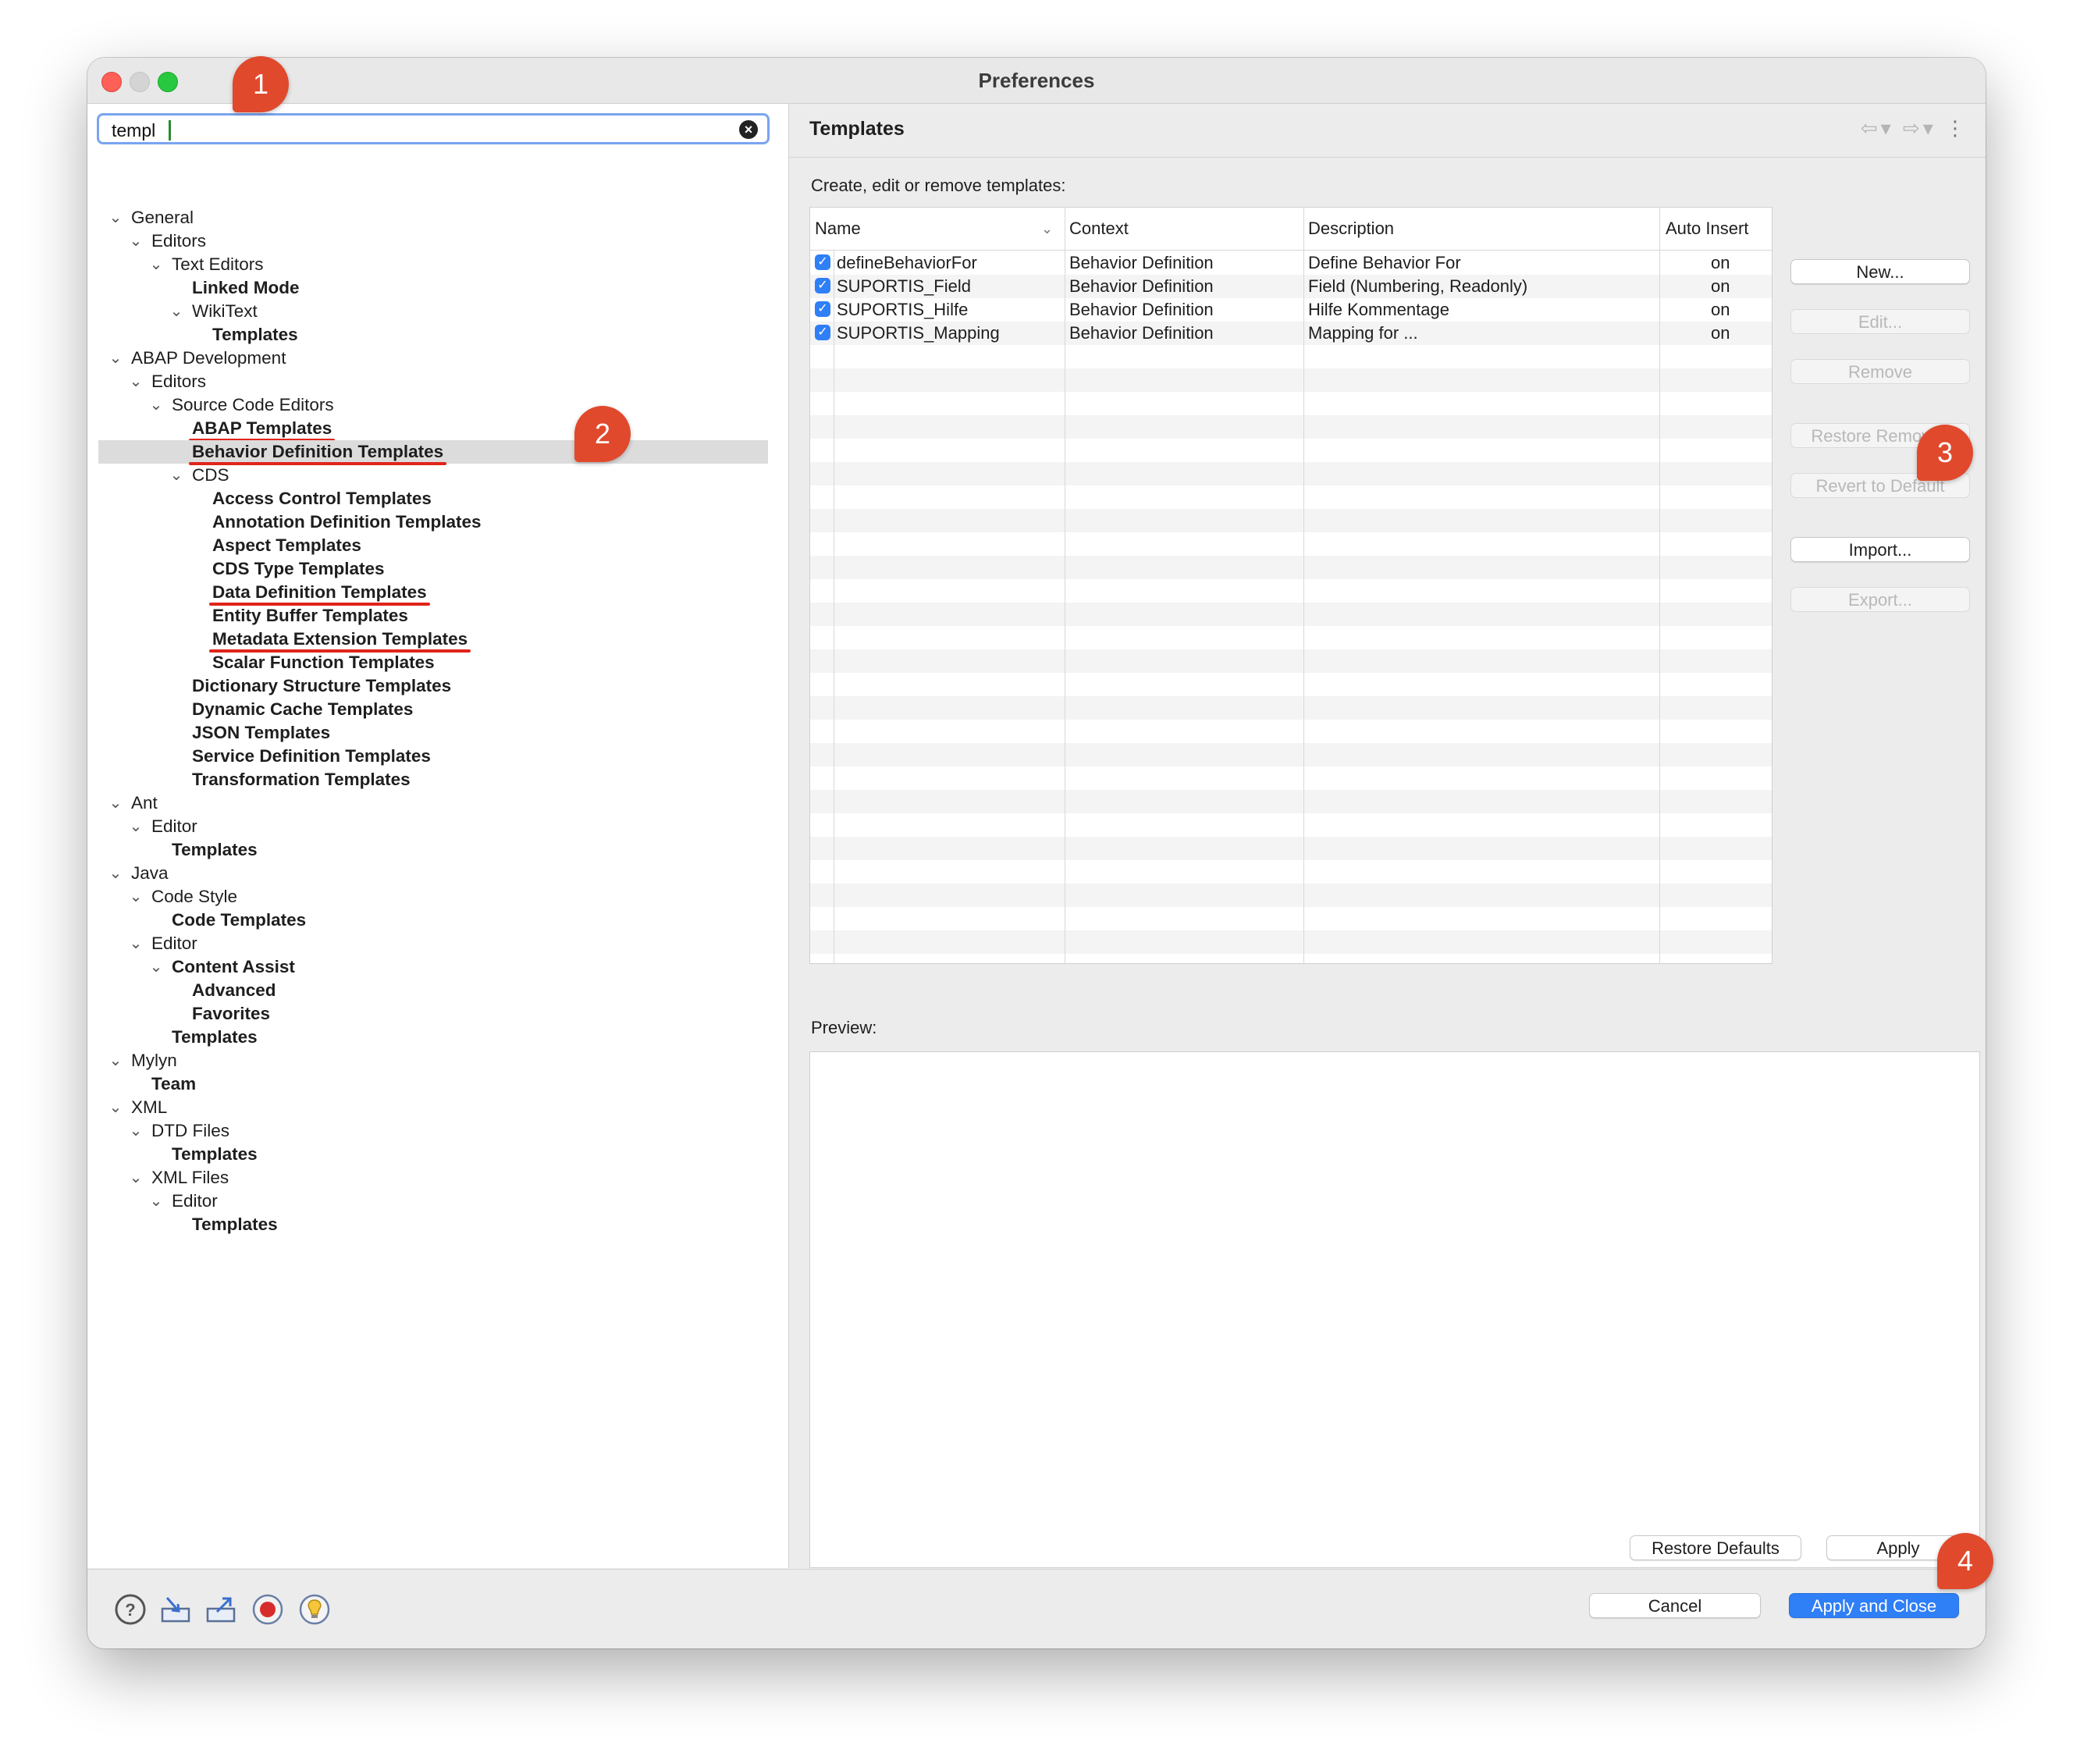 This screenshot has width=2073, height=1764. Describe the element at coordinates (433, 1014) in the screenshot. I see `tree-item: Favorites` at that location.